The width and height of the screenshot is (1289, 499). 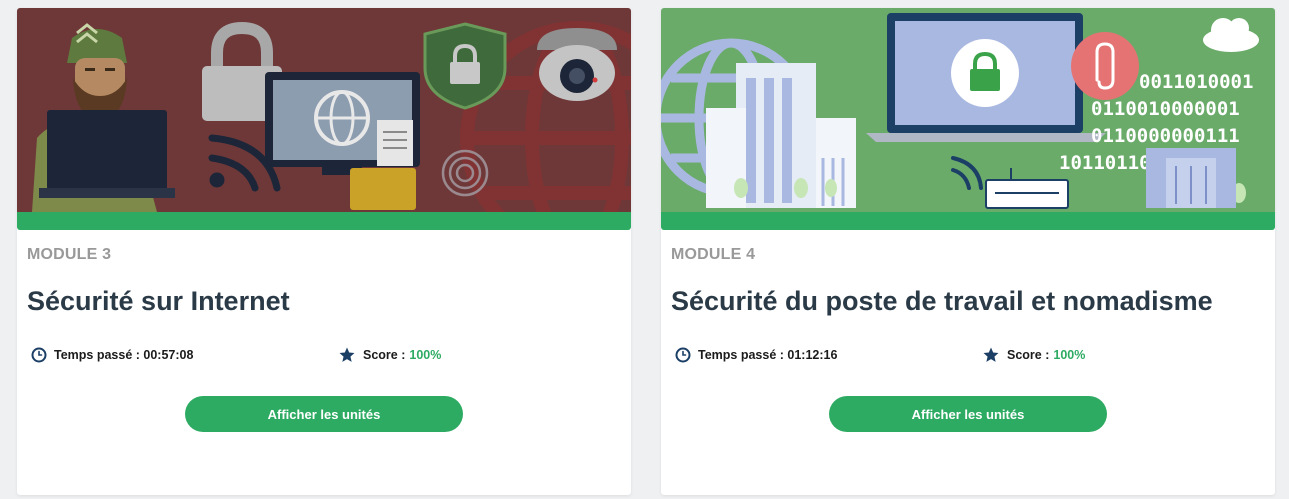 What do you see at coordinates (968, 414) in the screenshot?
I see `show-units-button-module-4: Afficher les unités` at bounding box center [968, 414].